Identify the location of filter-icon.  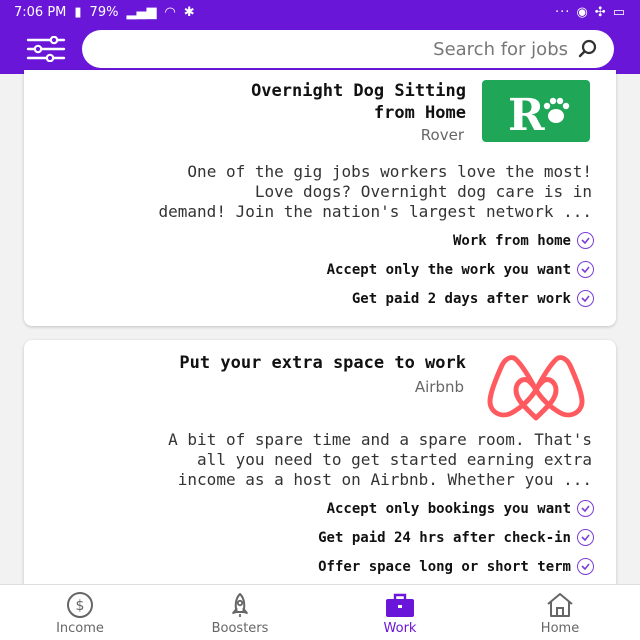
(46, 49).